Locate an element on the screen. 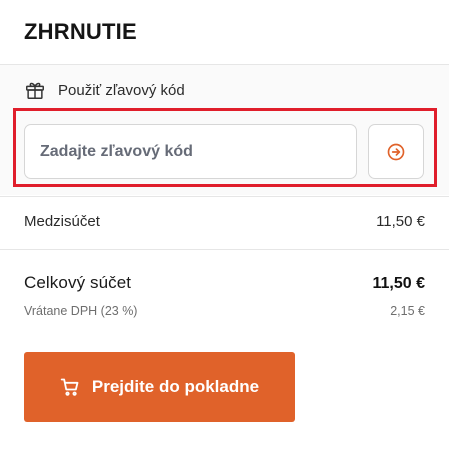  subtotal-row: Medzisúčet 11,50 € is located at coordinates (224, 221).